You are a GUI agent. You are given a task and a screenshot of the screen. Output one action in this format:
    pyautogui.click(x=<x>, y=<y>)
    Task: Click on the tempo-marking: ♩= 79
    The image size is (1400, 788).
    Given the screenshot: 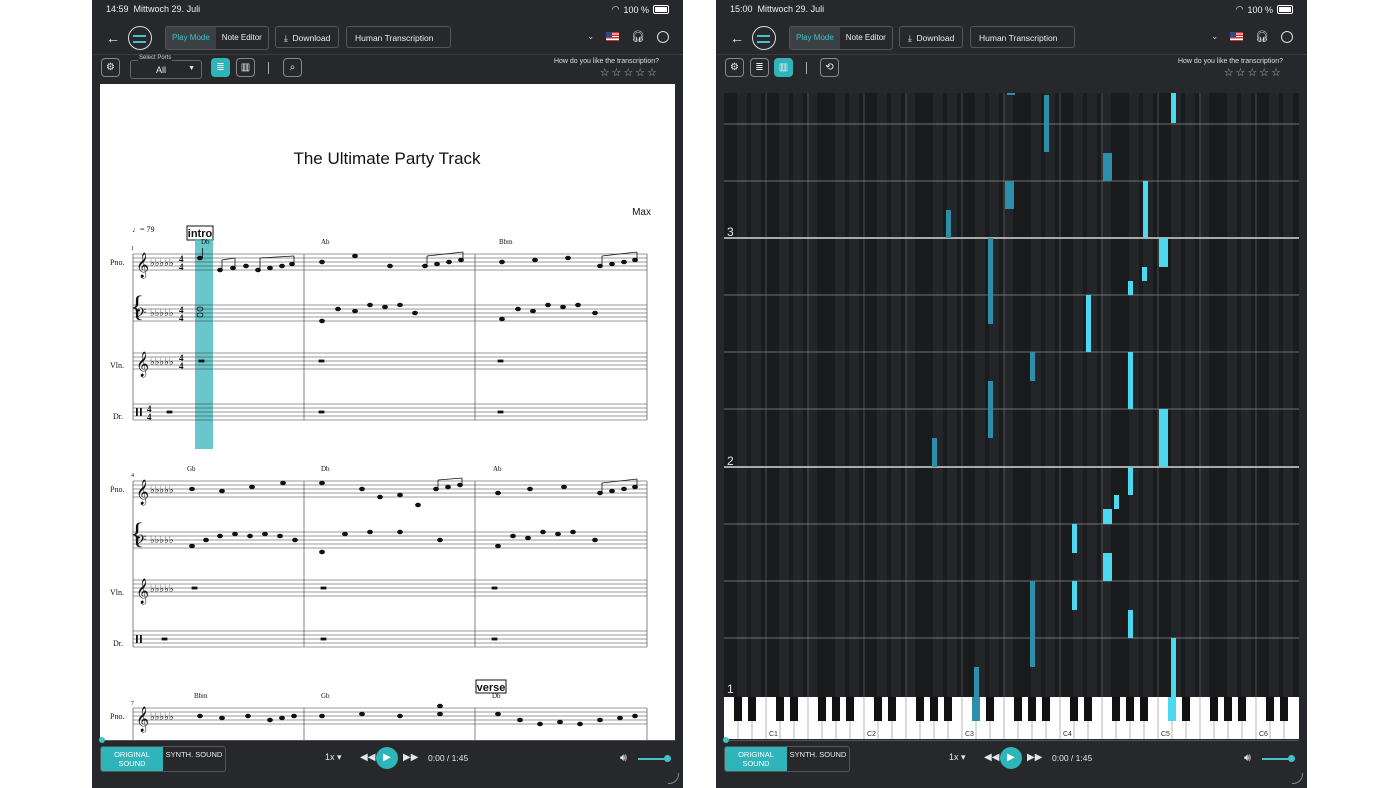 What is the action you would take?
    pyautogui.click(x=143, y=229)
    